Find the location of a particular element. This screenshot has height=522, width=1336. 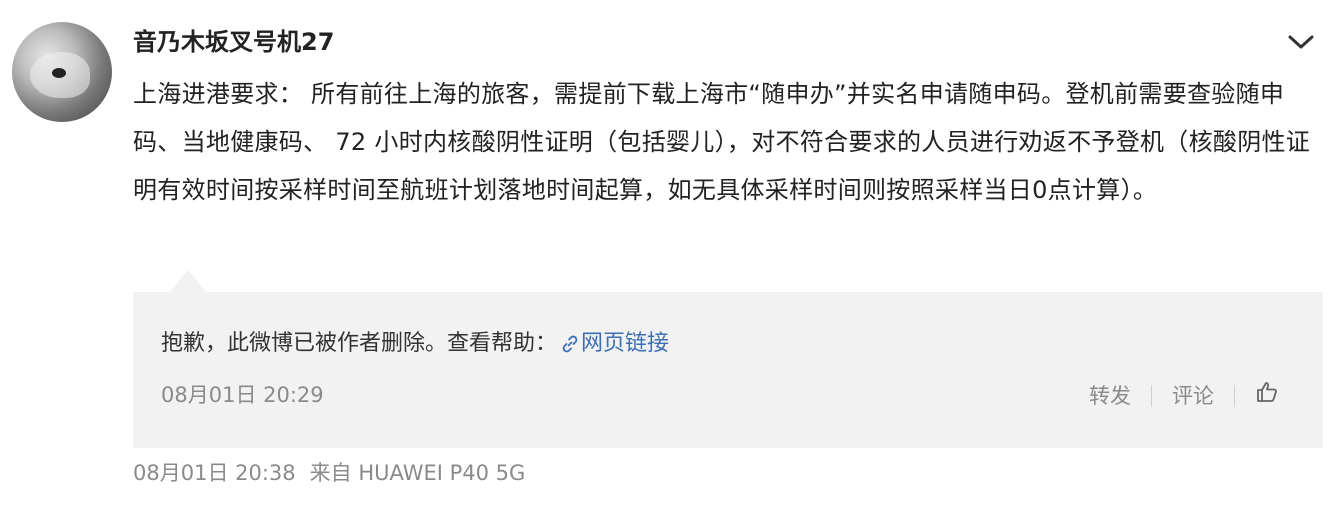

forward-button: 转发 is located at coordinates (1110, 396).